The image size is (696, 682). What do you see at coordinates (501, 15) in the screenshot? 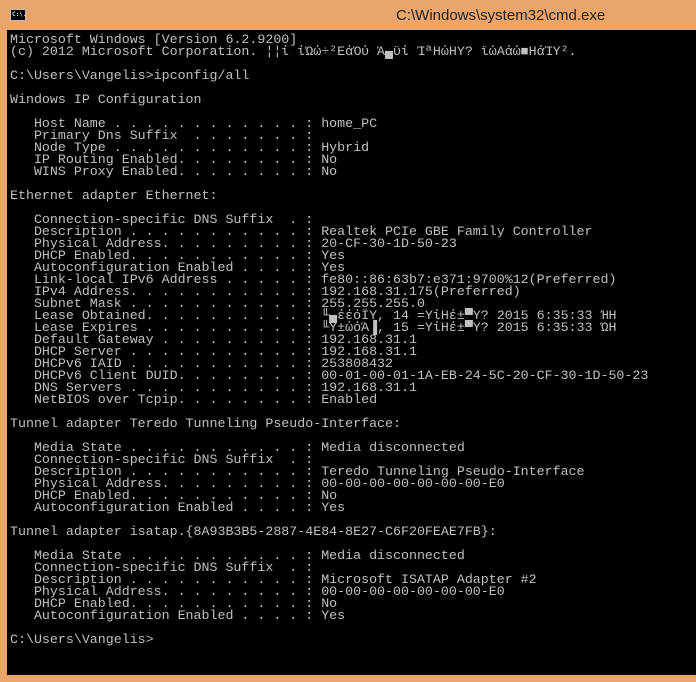
I see `window-title: C:\Windows\system32\cmd.exe` at bounding box center [501, 15].